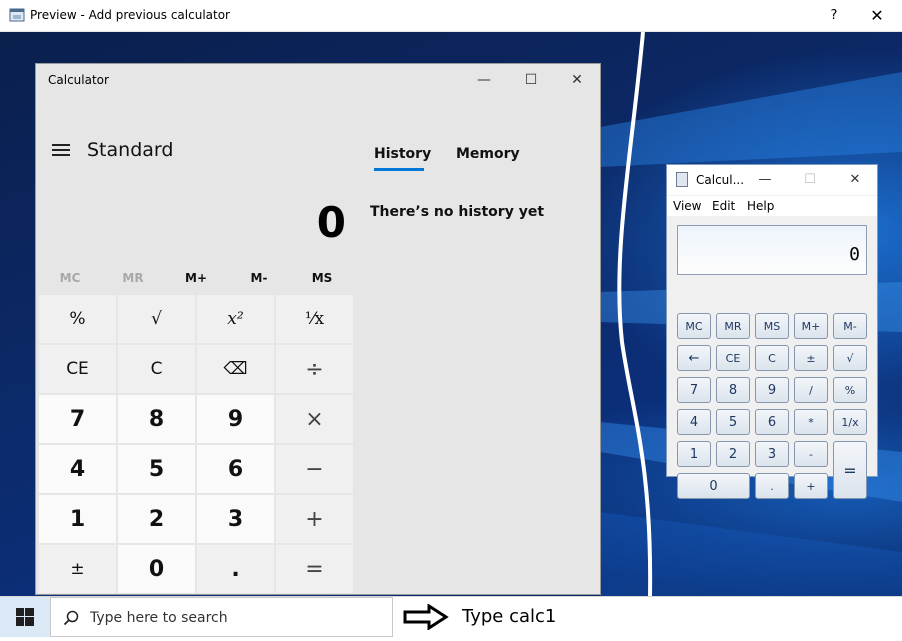  I want to click on menu-edit: Edit, so click(723, 206).